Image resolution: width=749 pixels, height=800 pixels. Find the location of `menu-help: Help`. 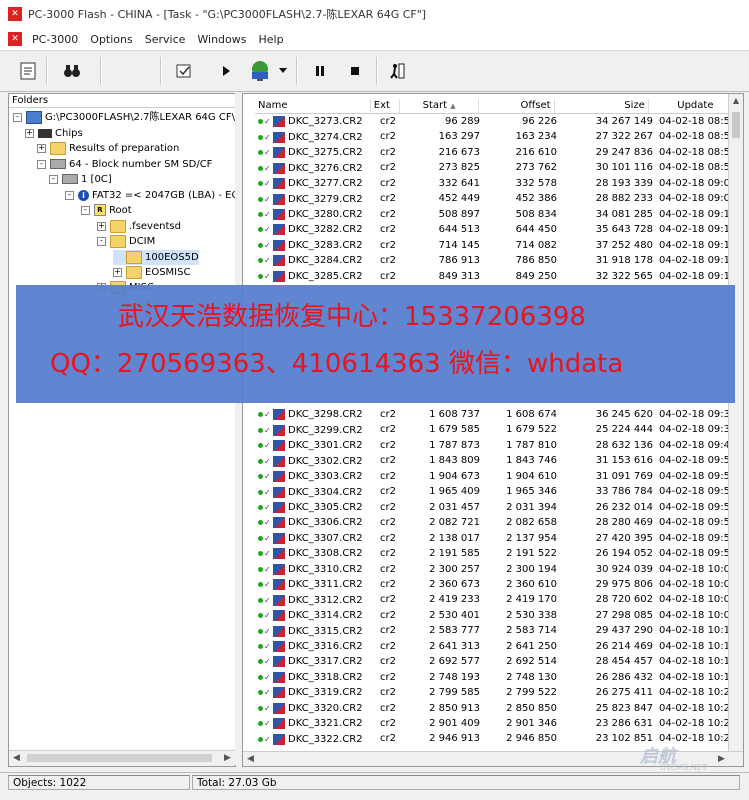

menu-help: Help is located at coordinates (271, 39).